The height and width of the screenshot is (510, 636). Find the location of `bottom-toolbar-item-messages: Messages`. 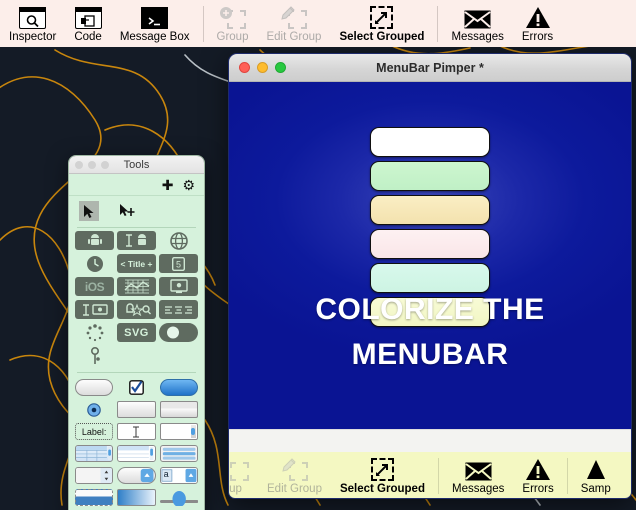

bottom-toolbar-item-messages: Messages is located at coordinates (478, 475).